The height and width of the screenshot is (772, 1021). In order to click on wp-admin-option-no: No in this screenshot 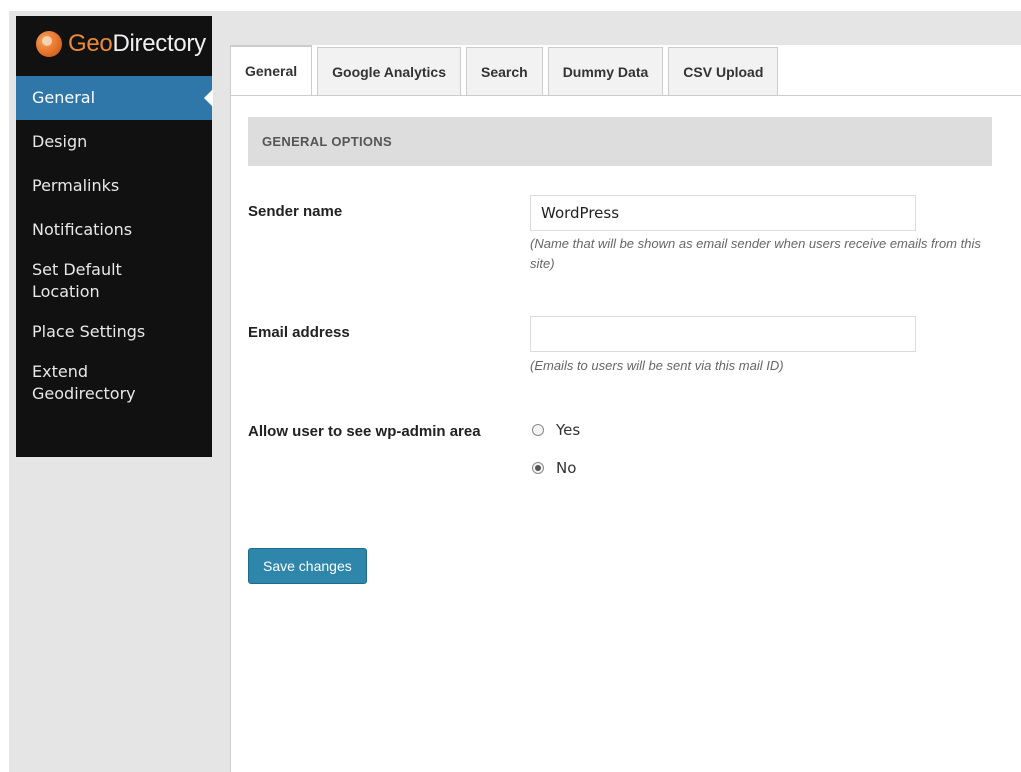, I will do `click(554, 468)`.